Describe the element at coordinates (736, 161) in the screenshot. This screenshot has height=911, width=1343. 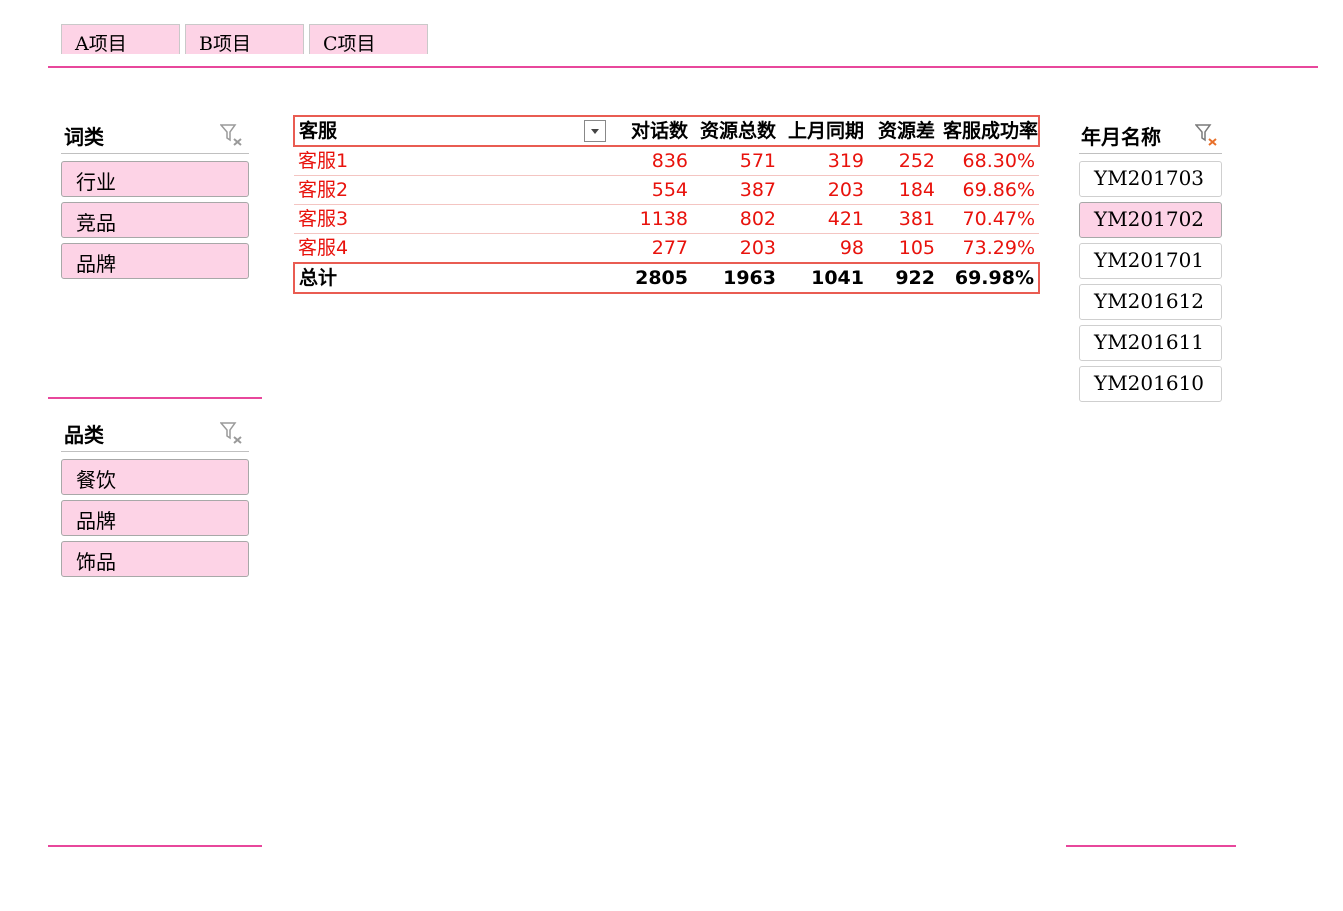
I see `cell-total-resources: 571` at that location.